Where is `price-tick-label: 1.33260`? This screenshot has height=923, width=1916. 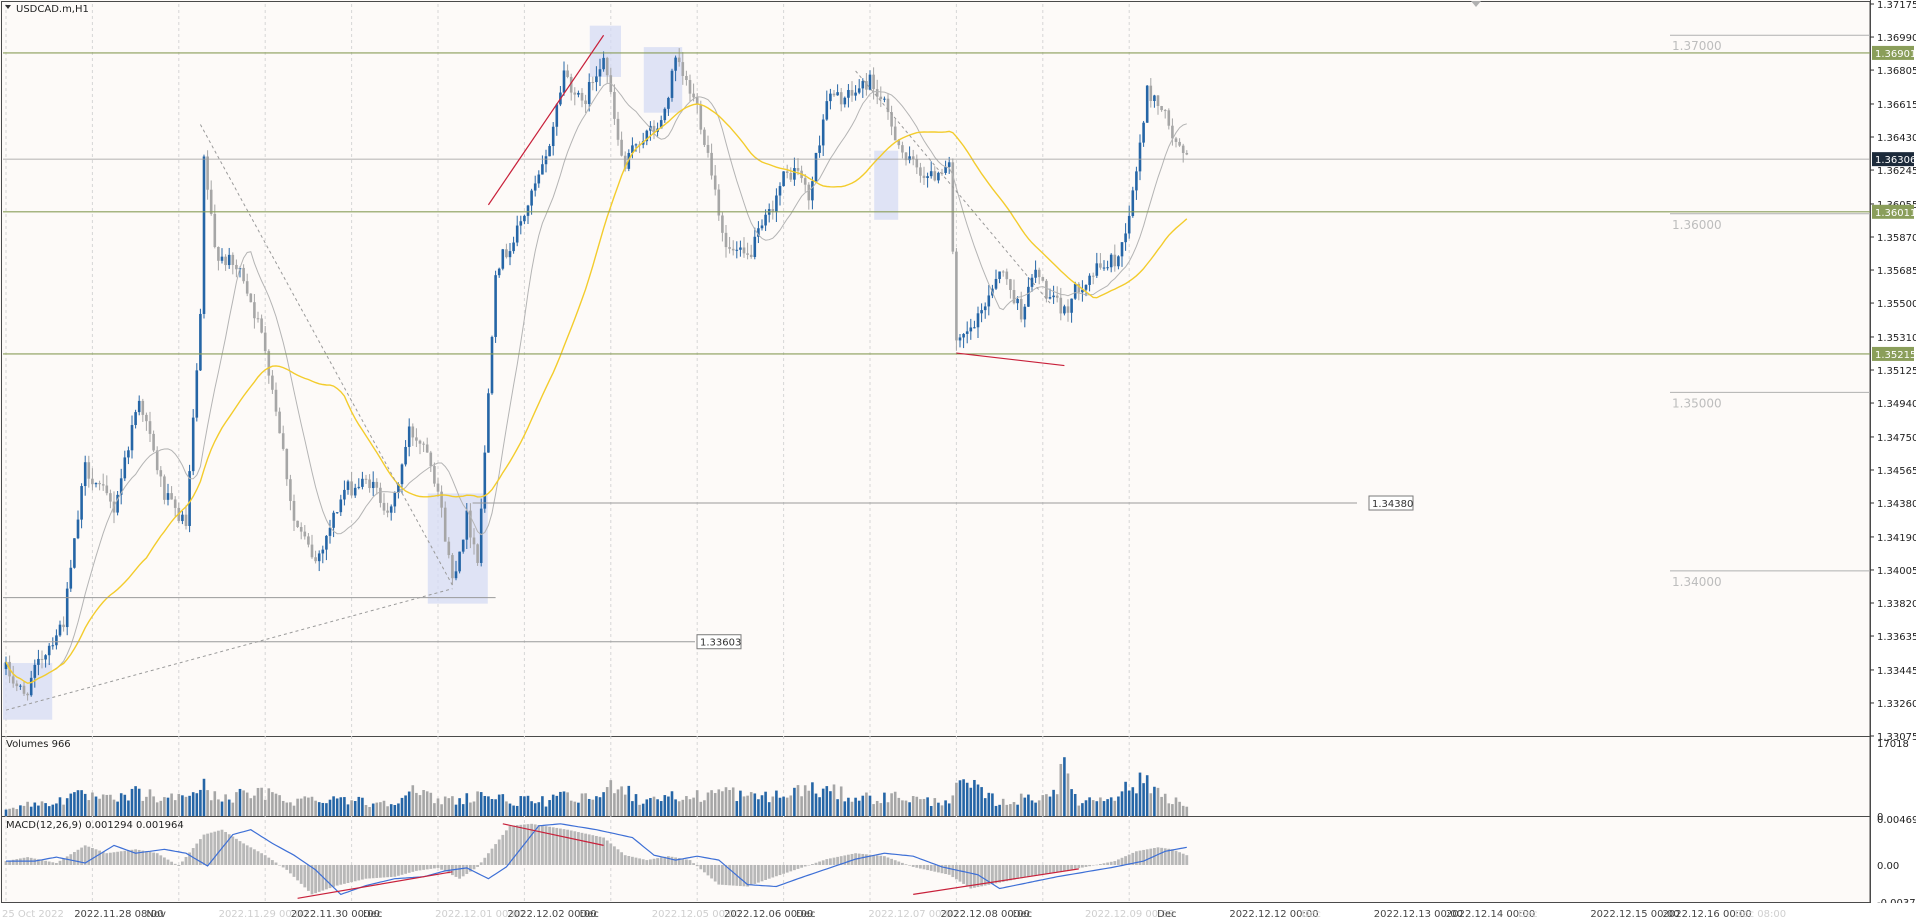
price-tick-label: 1.33260 is located at coordinates (1896, 704).